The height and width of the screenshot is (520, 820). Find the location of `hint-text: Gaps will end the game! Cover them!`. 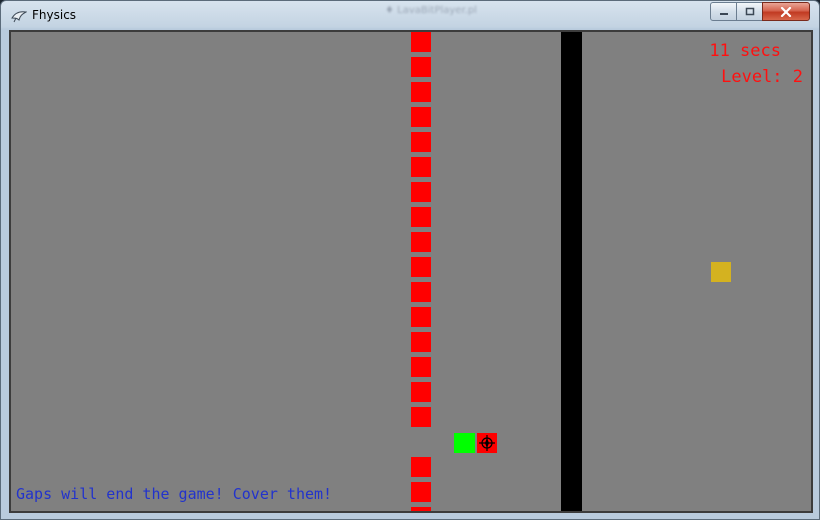

hint-text: Gaps will end the game! Cover them! is located at coordinates (174, 494).